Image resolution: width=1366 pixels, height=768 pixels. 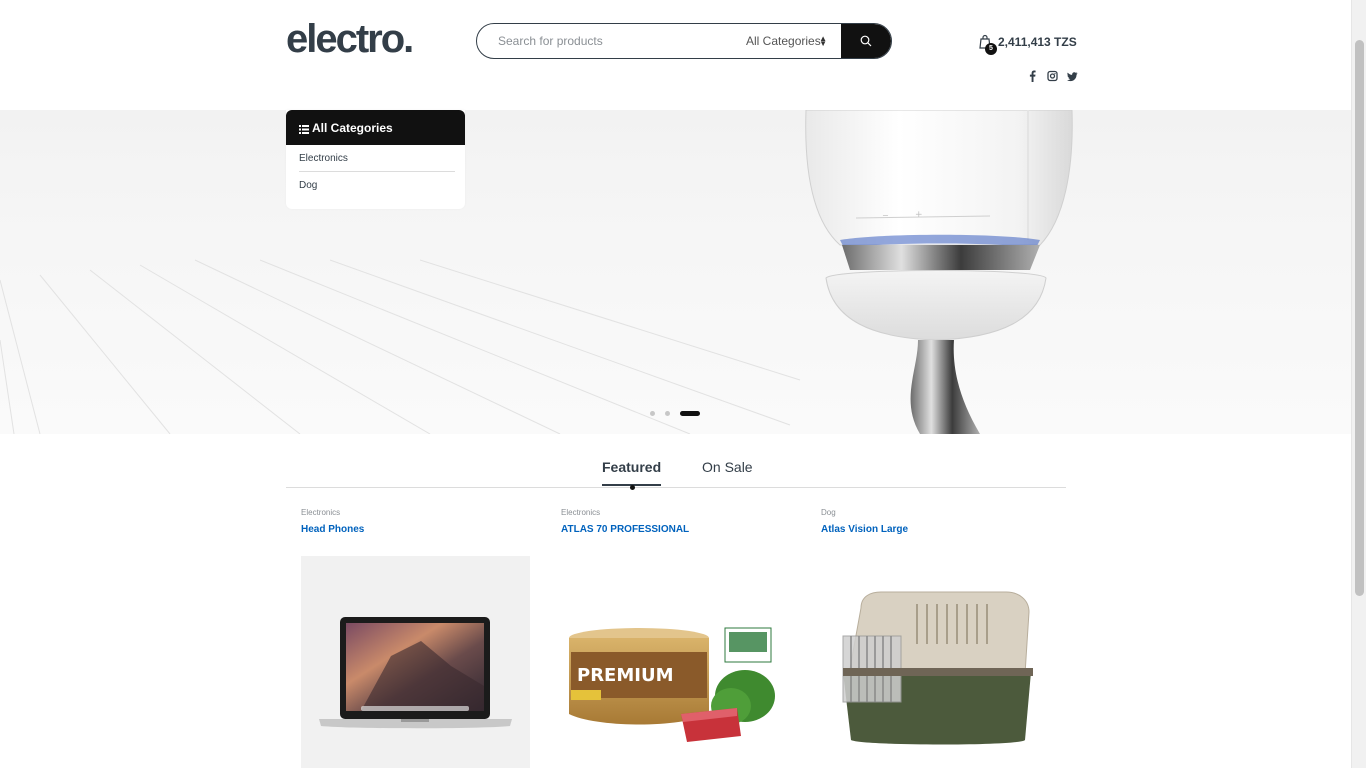 What do you see at coordinates (1359, 318) in the screenshot?
I see `scrollbar-thumb` at bounding box center [1359, 318].